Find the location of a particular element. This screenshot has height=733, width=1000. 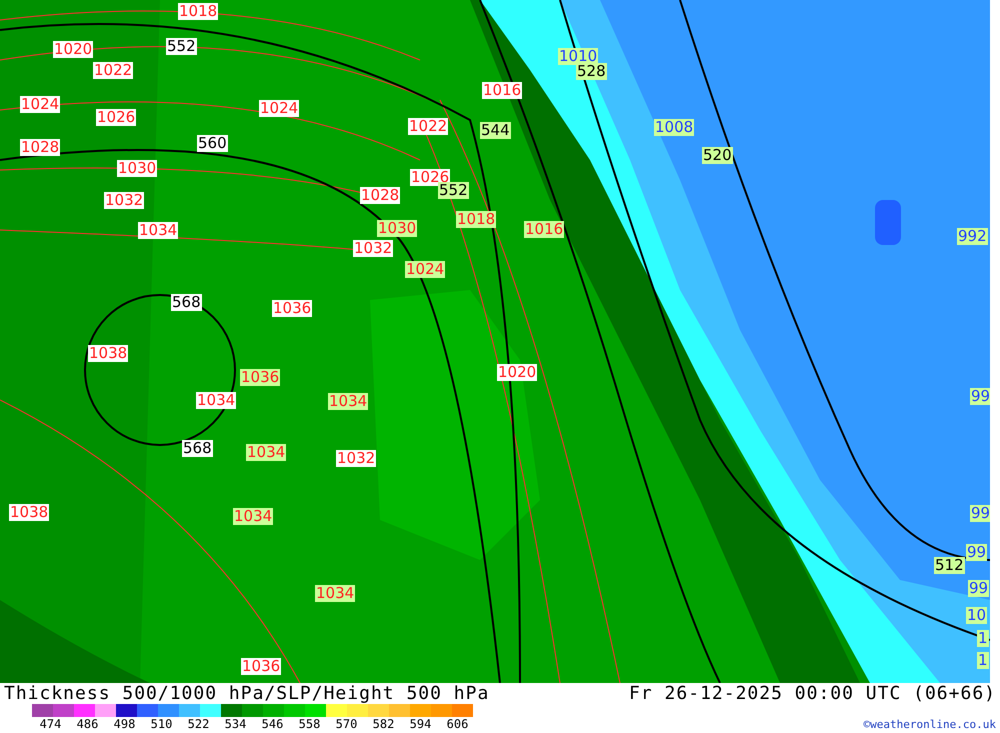

height-label: 544 is located at coordinates (495, 130).